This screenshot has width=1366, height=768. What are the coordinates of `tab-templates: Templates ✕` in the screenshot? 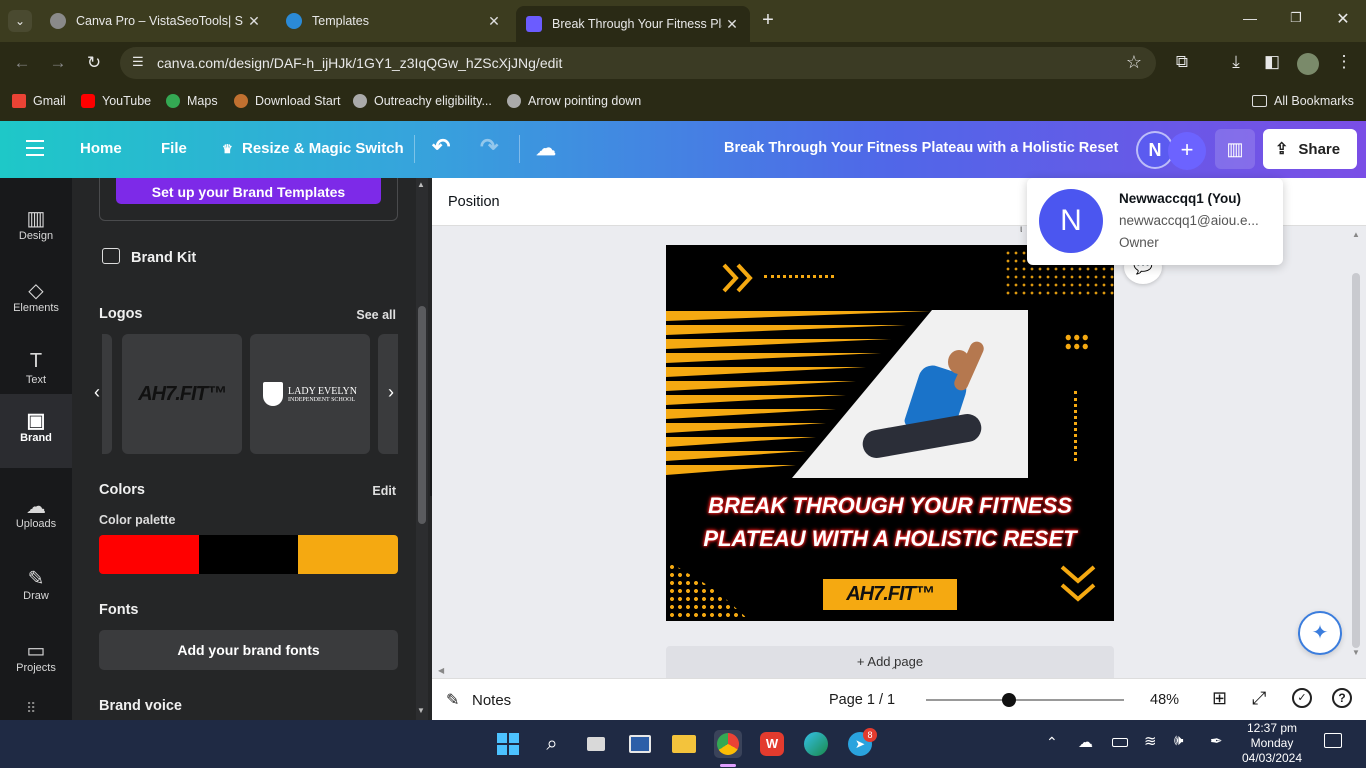 It's located at (394, 21).